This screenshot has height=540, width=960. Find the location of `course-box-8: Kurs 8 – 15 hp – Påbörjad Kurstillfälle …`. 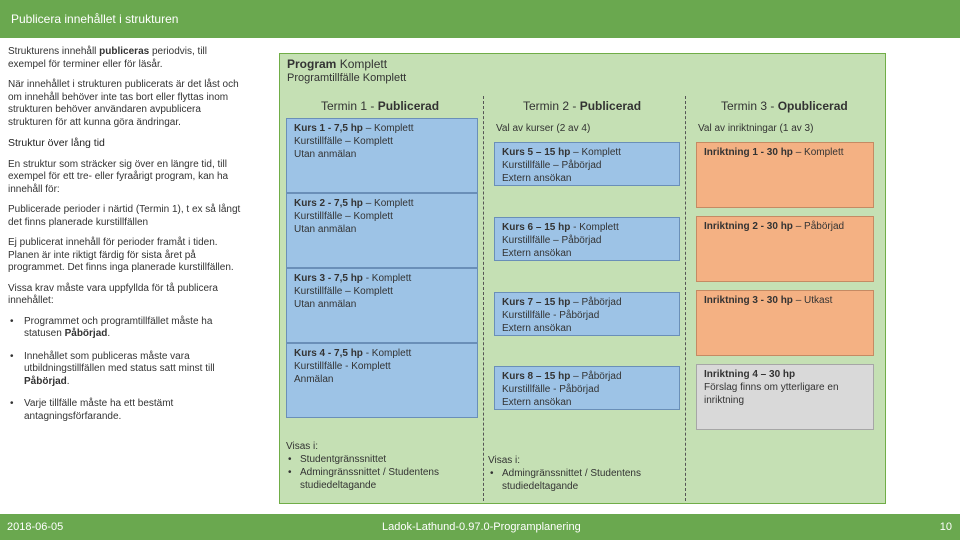

course-box-8: Kurs 8 – 15 hp – Påbörjad Kurstillfälle … is located at coordinates (587, 388).